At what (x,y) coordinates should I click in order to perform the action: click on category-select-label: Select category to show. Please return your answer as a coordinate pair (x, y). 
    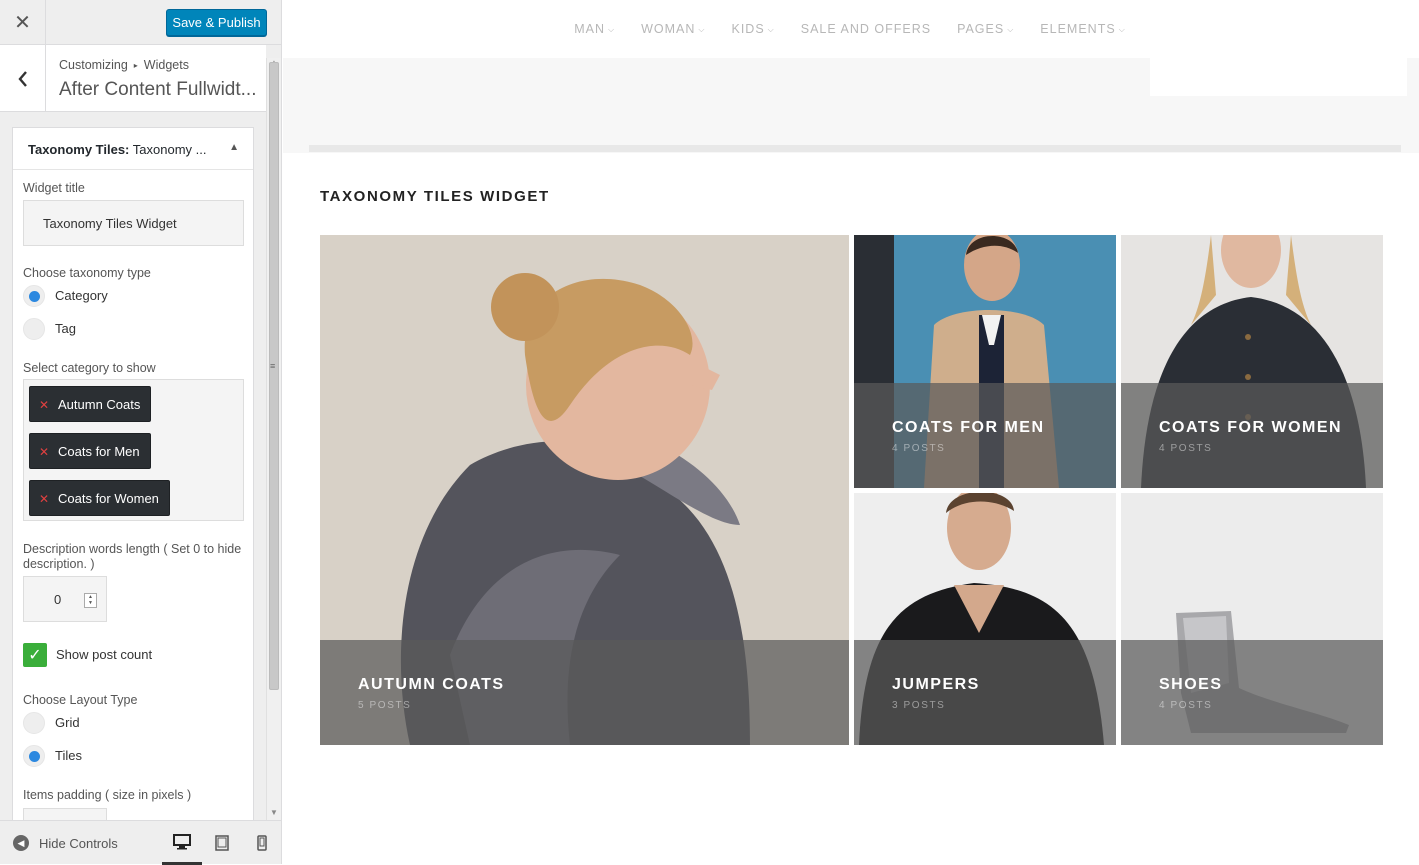
    Looking at the image, I should click on (89, 368).